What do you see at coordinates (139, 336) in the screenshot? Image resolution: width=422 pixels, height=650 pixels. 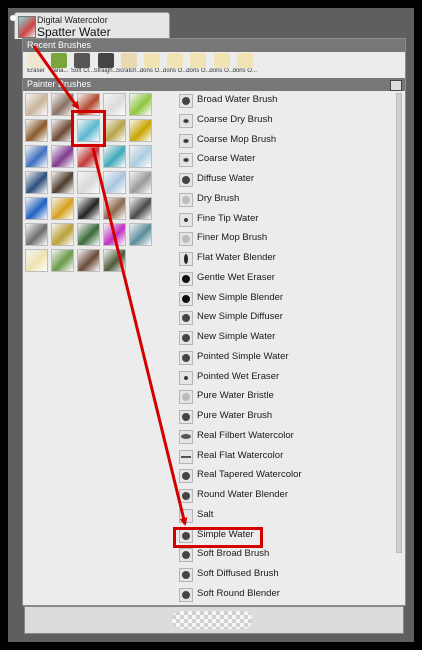 I see `arrow-to-variant` at bounding box center [139, 336].